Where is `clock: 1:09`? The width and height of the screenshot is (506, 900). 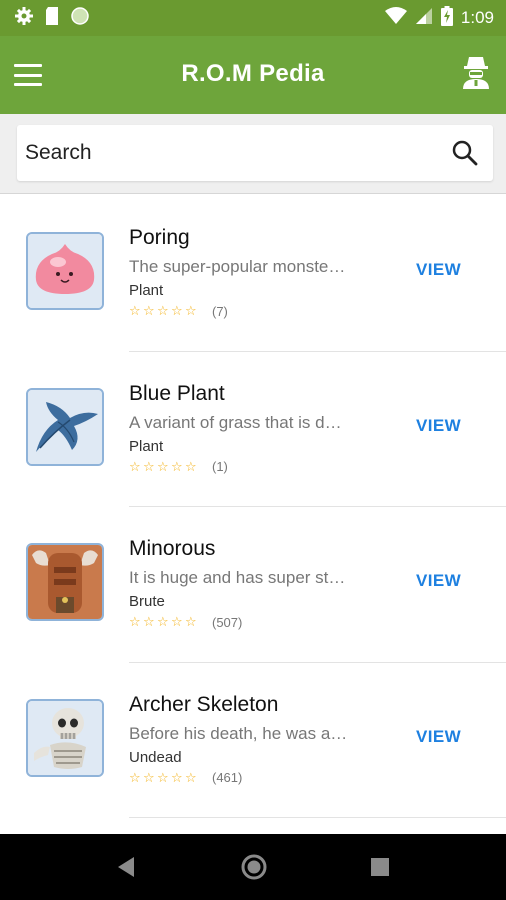
clock: 1:09 is located at coordinates (477, 17).